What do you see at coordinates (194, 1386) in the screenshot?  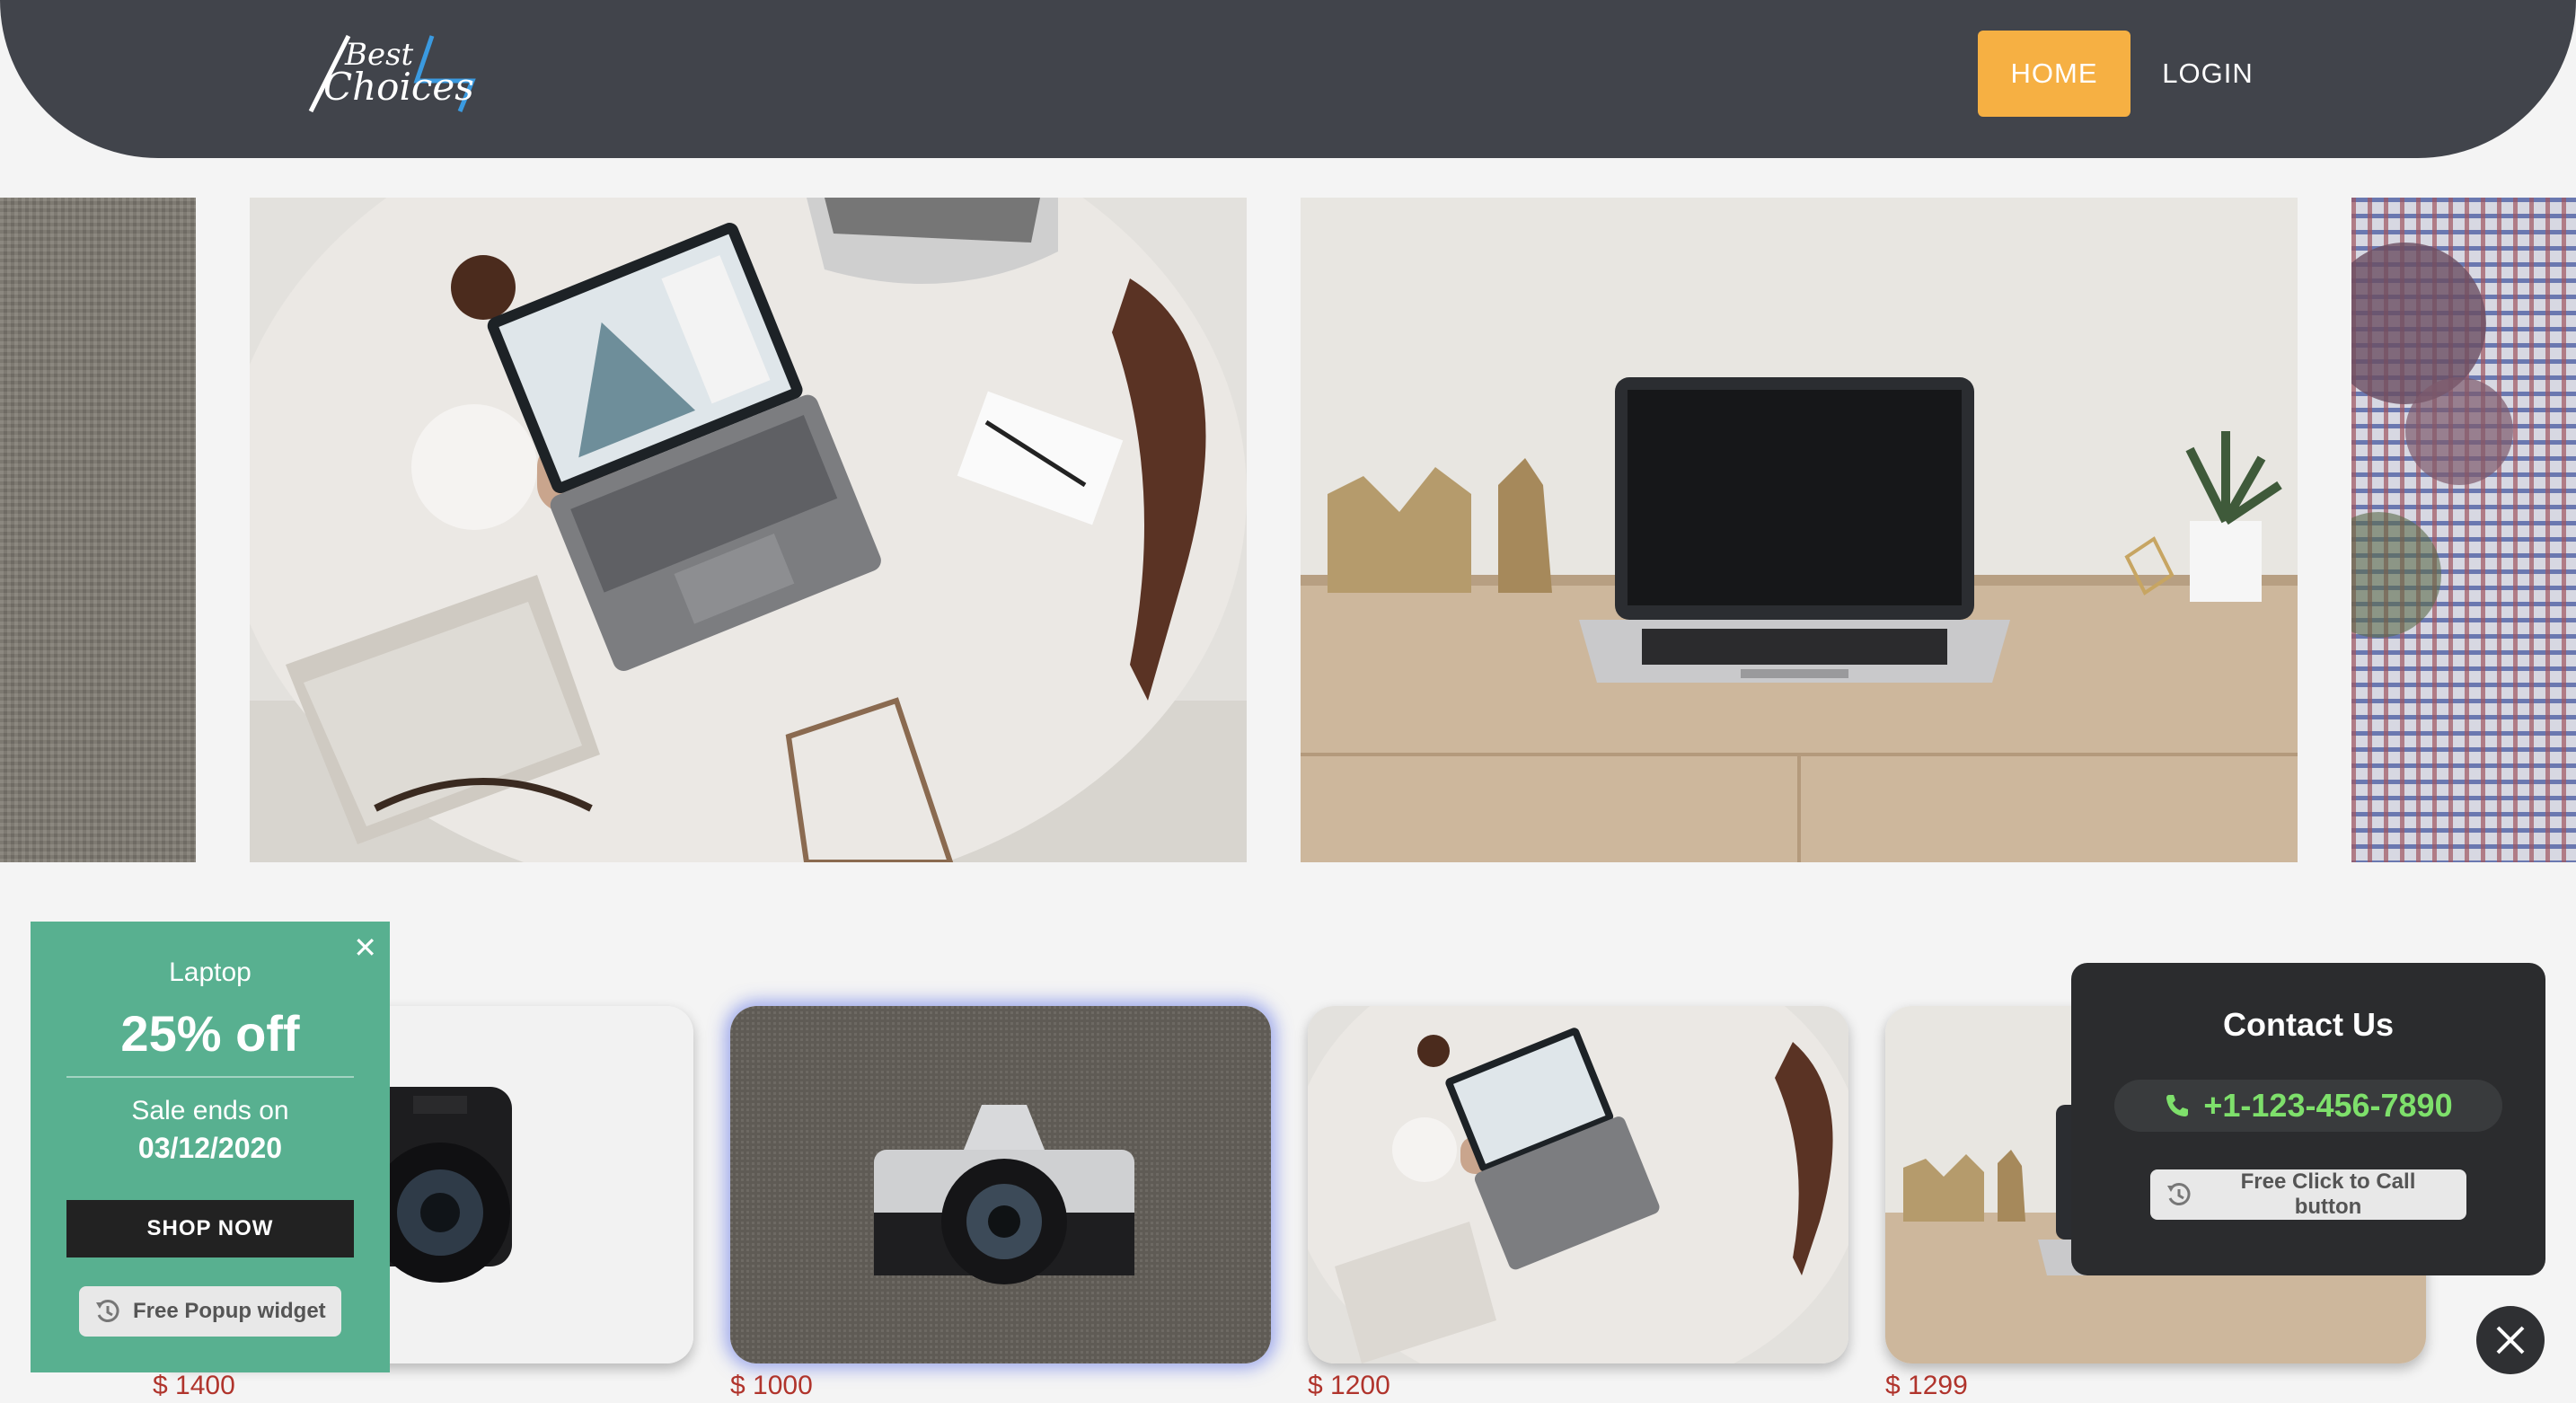 I see `product-price: $ 1400` at bounding box center [194, 1386].